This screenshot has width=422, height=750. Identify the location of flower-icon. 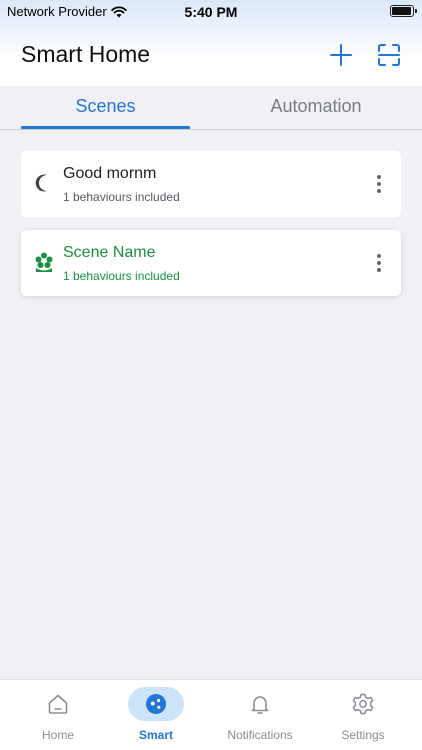
(44, 262).